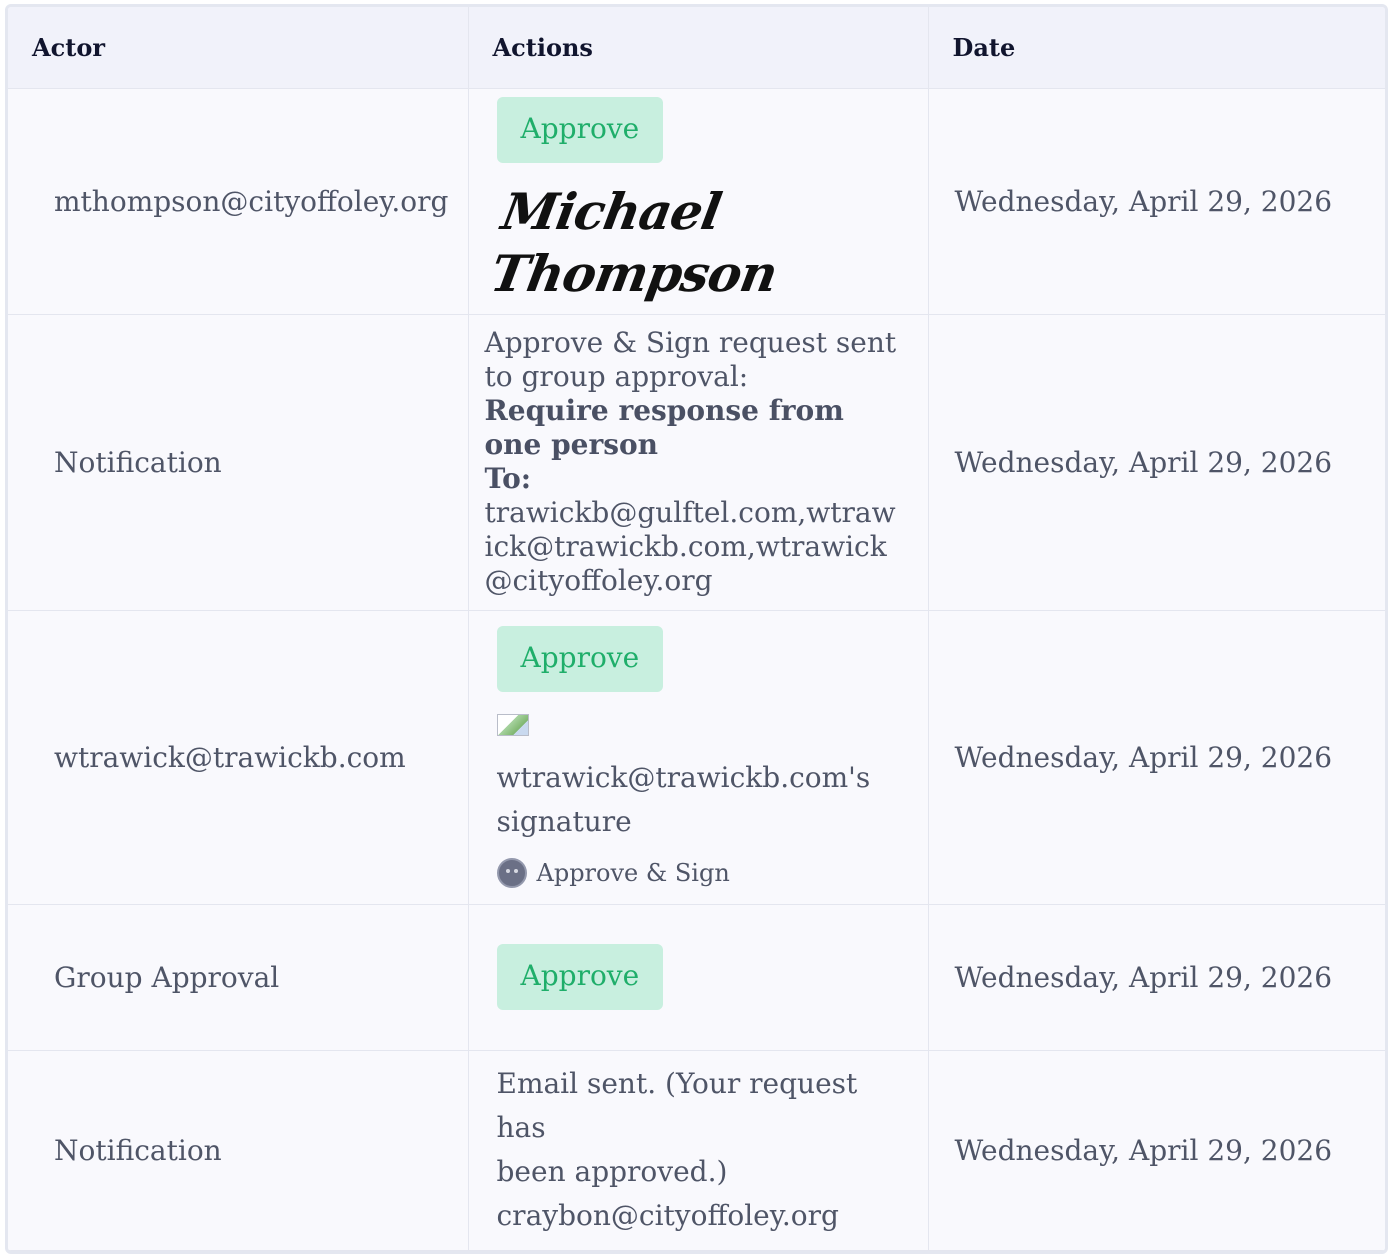  I want to click on header-date: Date, so click(1156, 48).